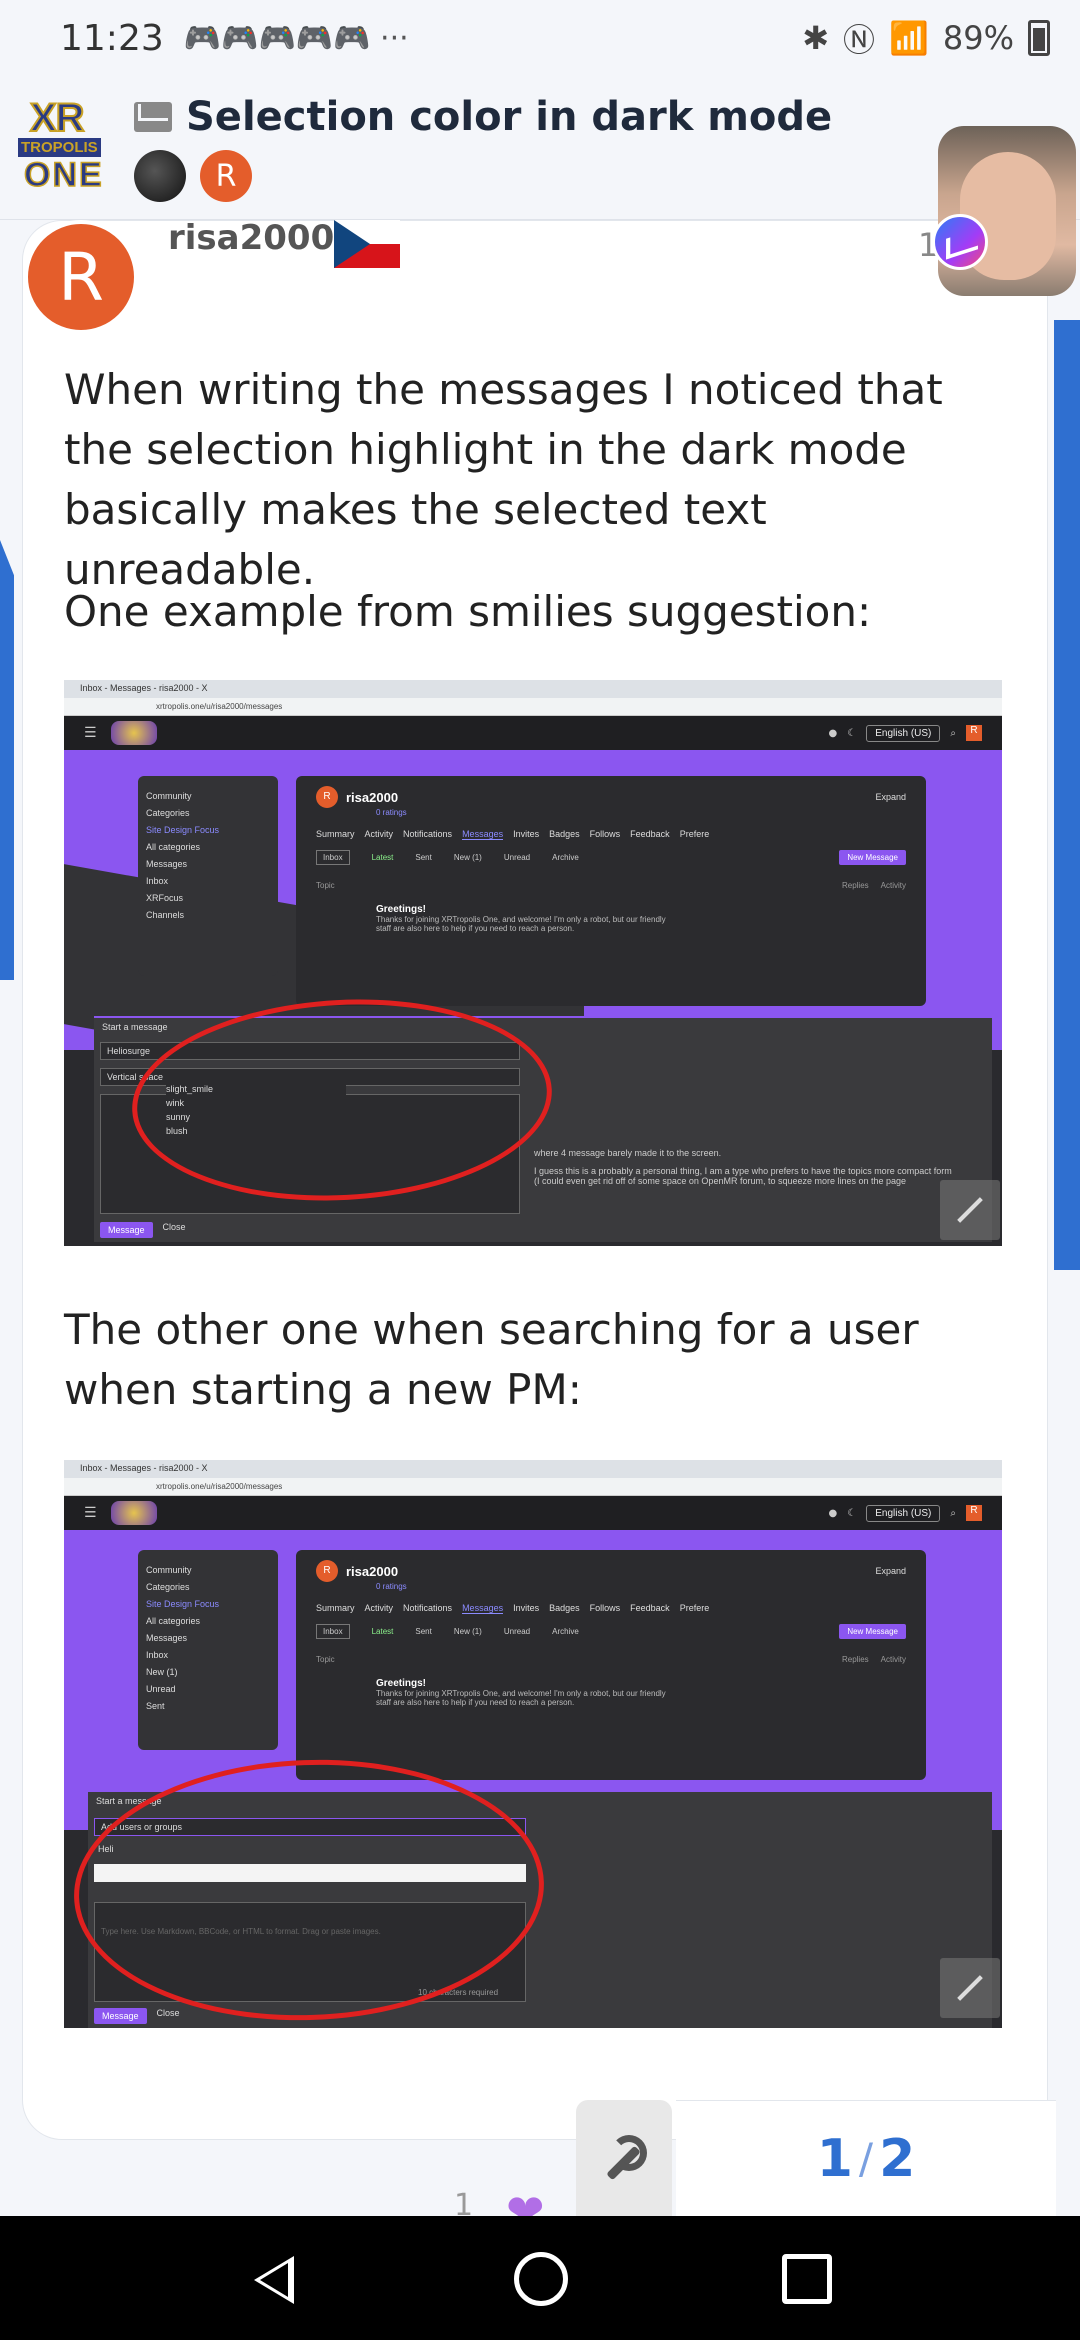 The height and width of the screenshot is (2340, 1080). I want to click on language-select: English (US), so click(903, 733).